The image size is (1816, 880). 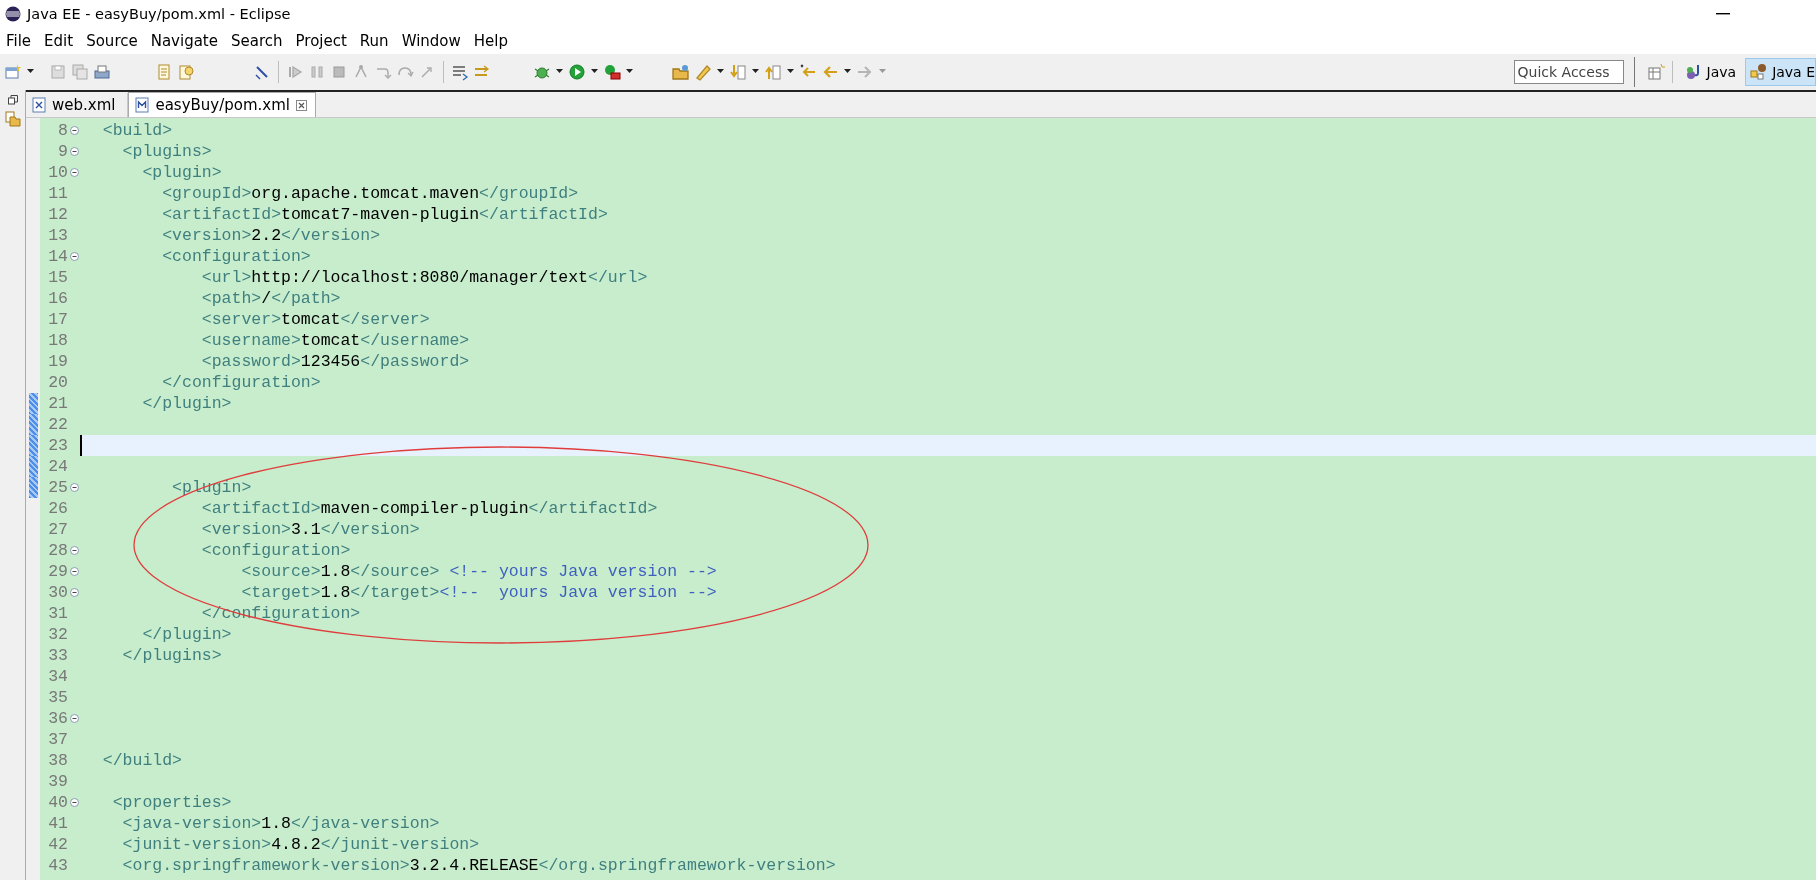 I want to click on line-number: 21, so click(x=57, y=403).